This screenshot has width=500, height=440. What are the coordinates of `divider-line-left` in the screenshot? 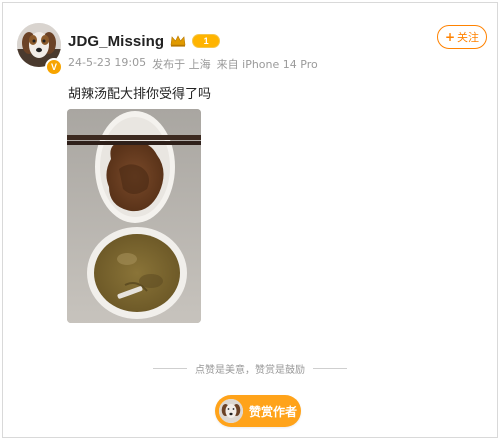 It's located at (170, 368).